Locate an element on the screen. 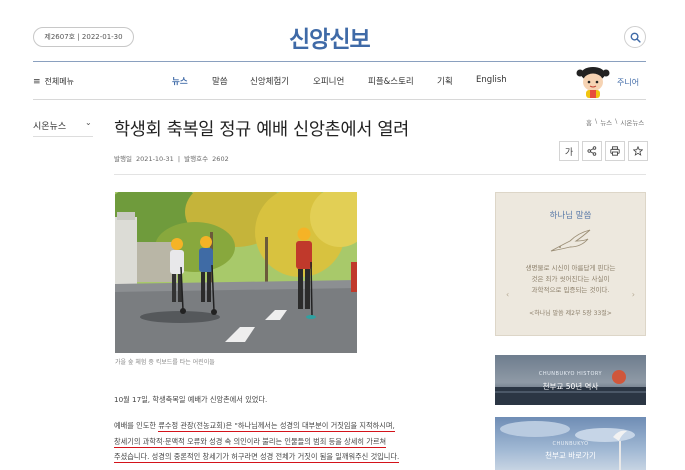 Image resolution: width=685 pixels, height=470 pixels. all-menu-button: ≡ 전체메뉴 is located at coordinates (53, 81).